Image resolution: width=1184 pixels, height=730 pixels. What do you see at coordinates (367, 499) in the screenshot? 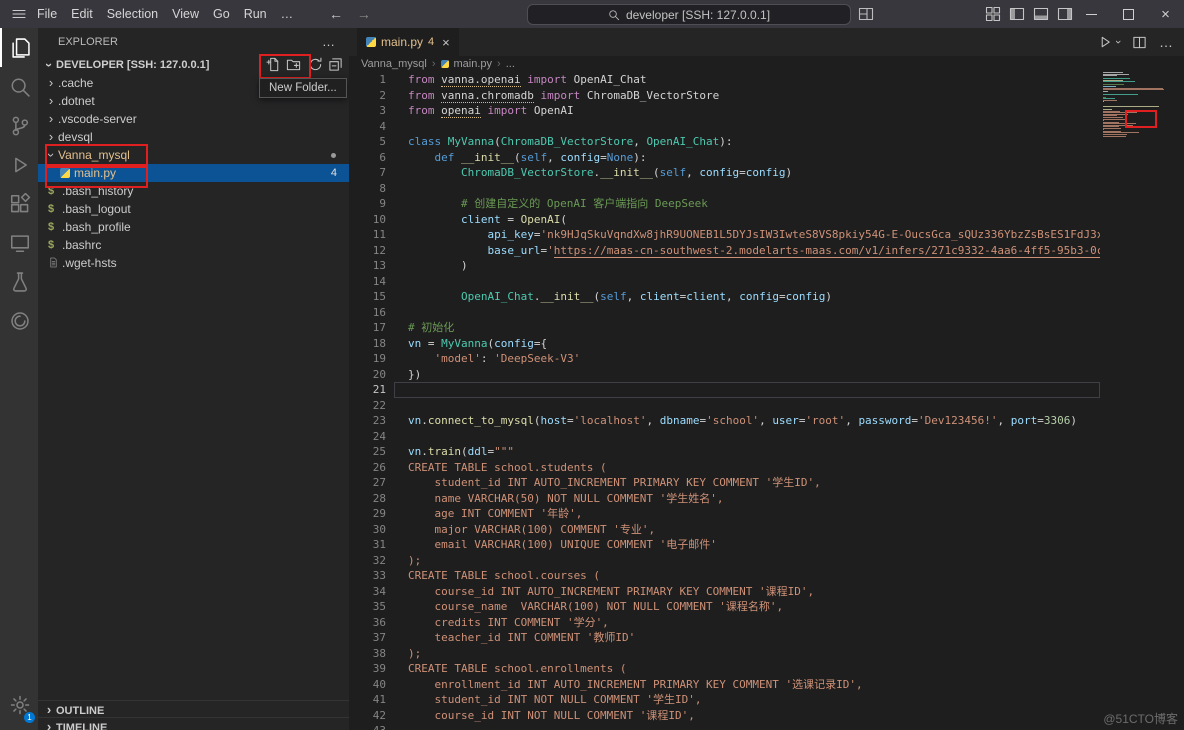
I see `line-number: 28` at bounding box center [367, 499].